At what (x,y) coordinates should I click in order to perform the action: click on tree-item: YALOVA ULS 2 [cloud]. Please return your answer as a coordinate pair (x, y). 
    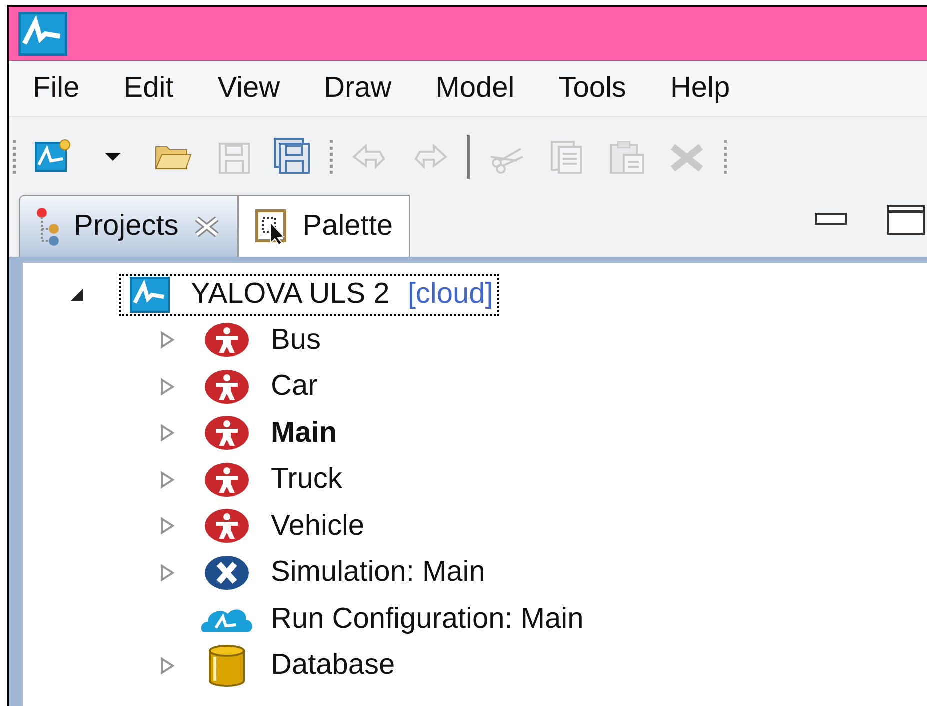
    Looking at the image, I should click on (309, 295).